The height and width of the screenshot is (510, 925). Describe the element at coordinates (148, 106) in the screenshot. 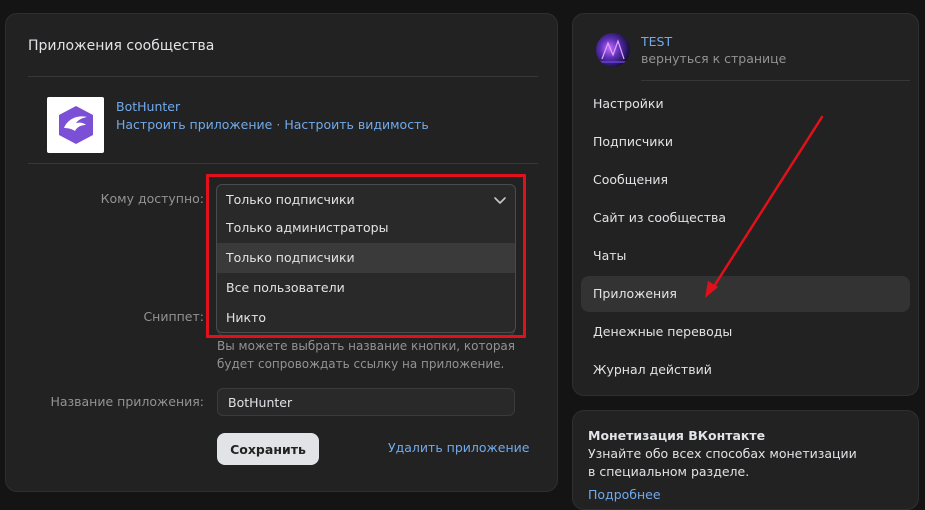

I see `app-name-link: BotHunter` at that location.